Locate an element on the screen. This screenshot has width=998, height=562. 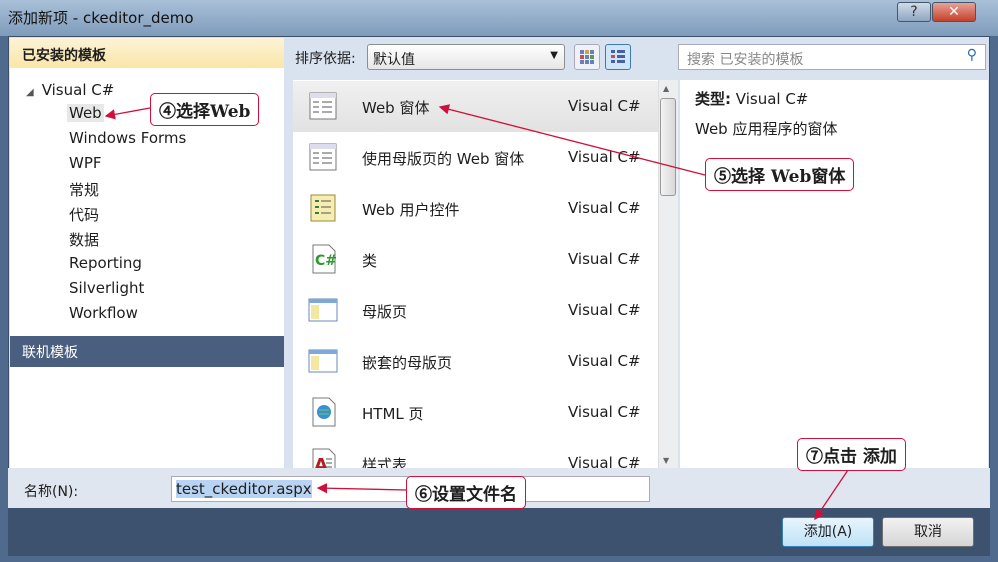
list-view-icon is located at coordinates (618, 56).